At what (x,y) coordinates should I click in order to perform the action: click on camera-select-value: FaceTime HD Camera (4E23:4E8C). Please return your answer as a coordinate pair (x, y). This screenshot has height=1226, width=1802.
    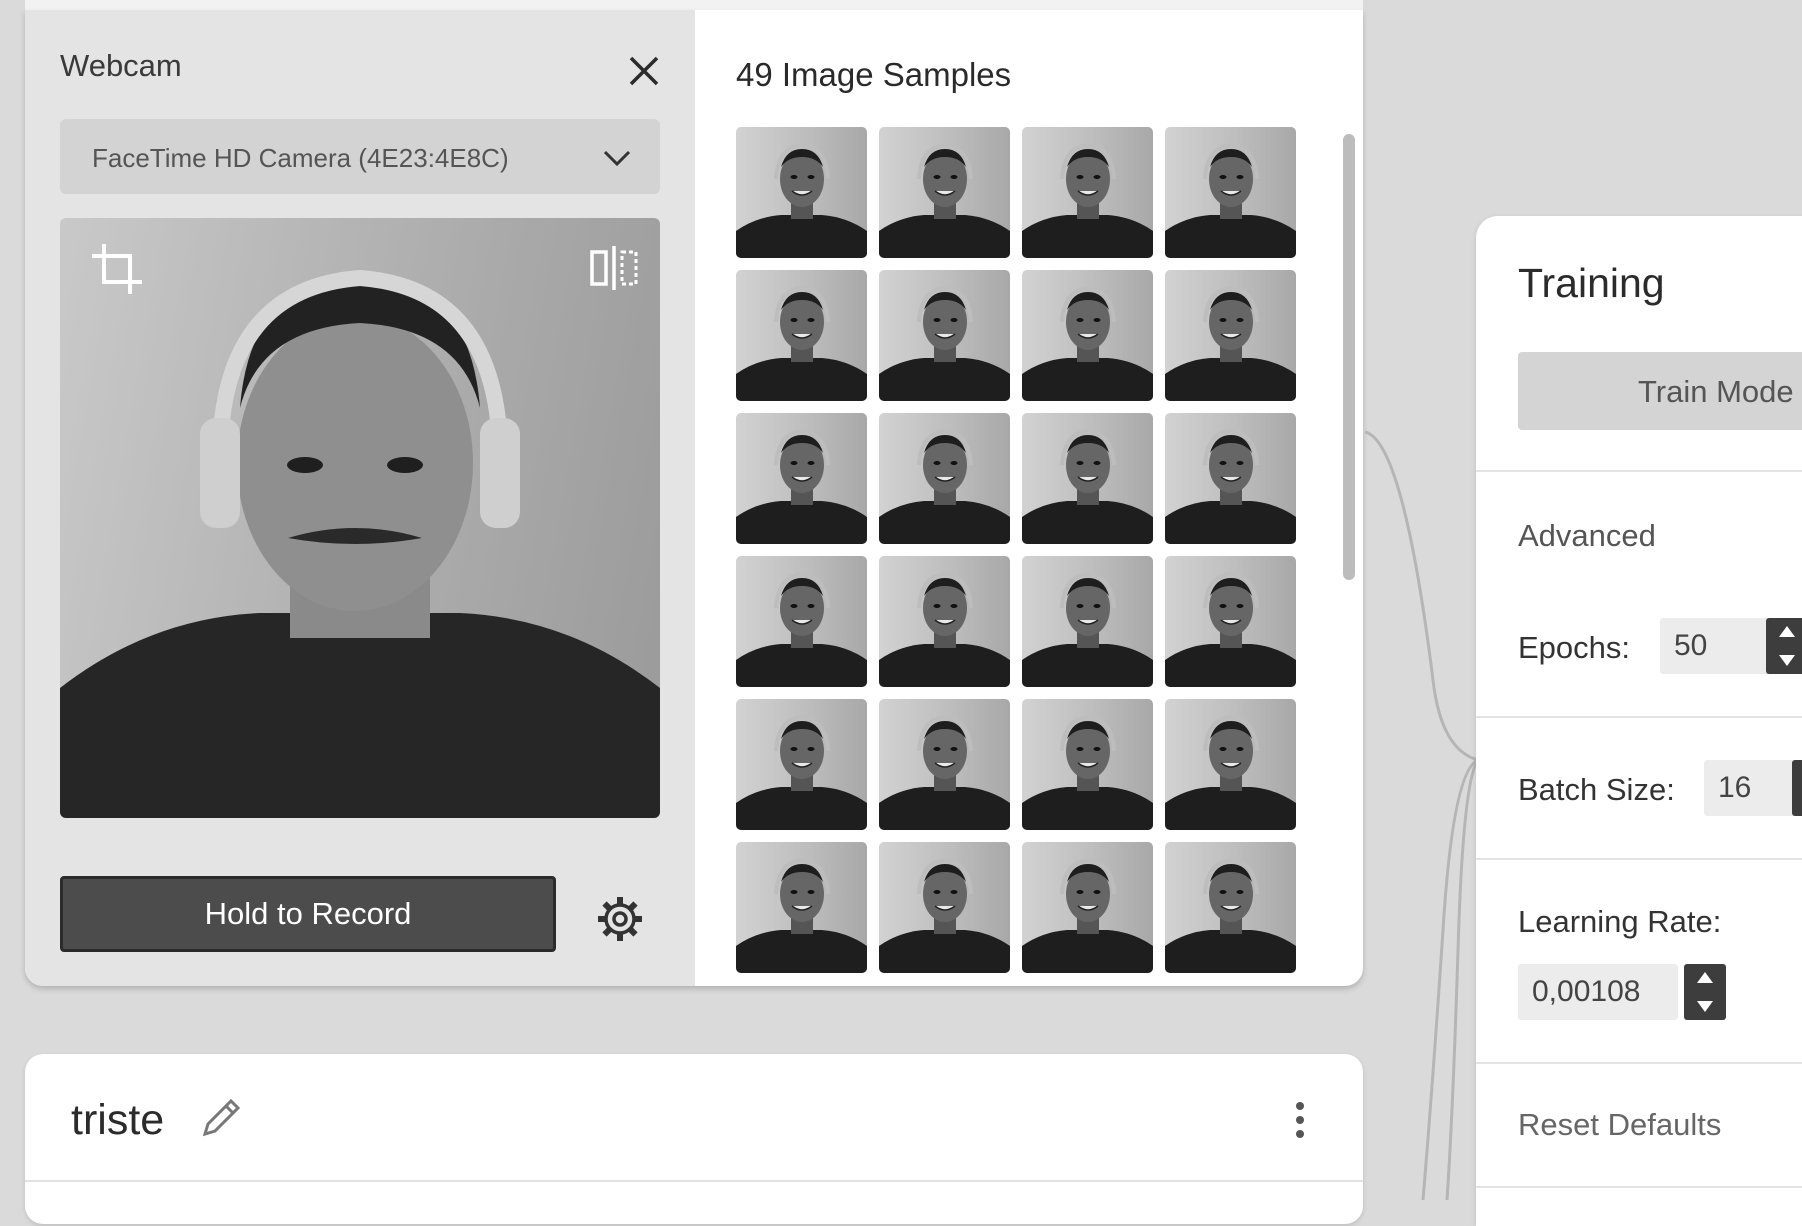
    Looking at the image, I should click on (300, 158).